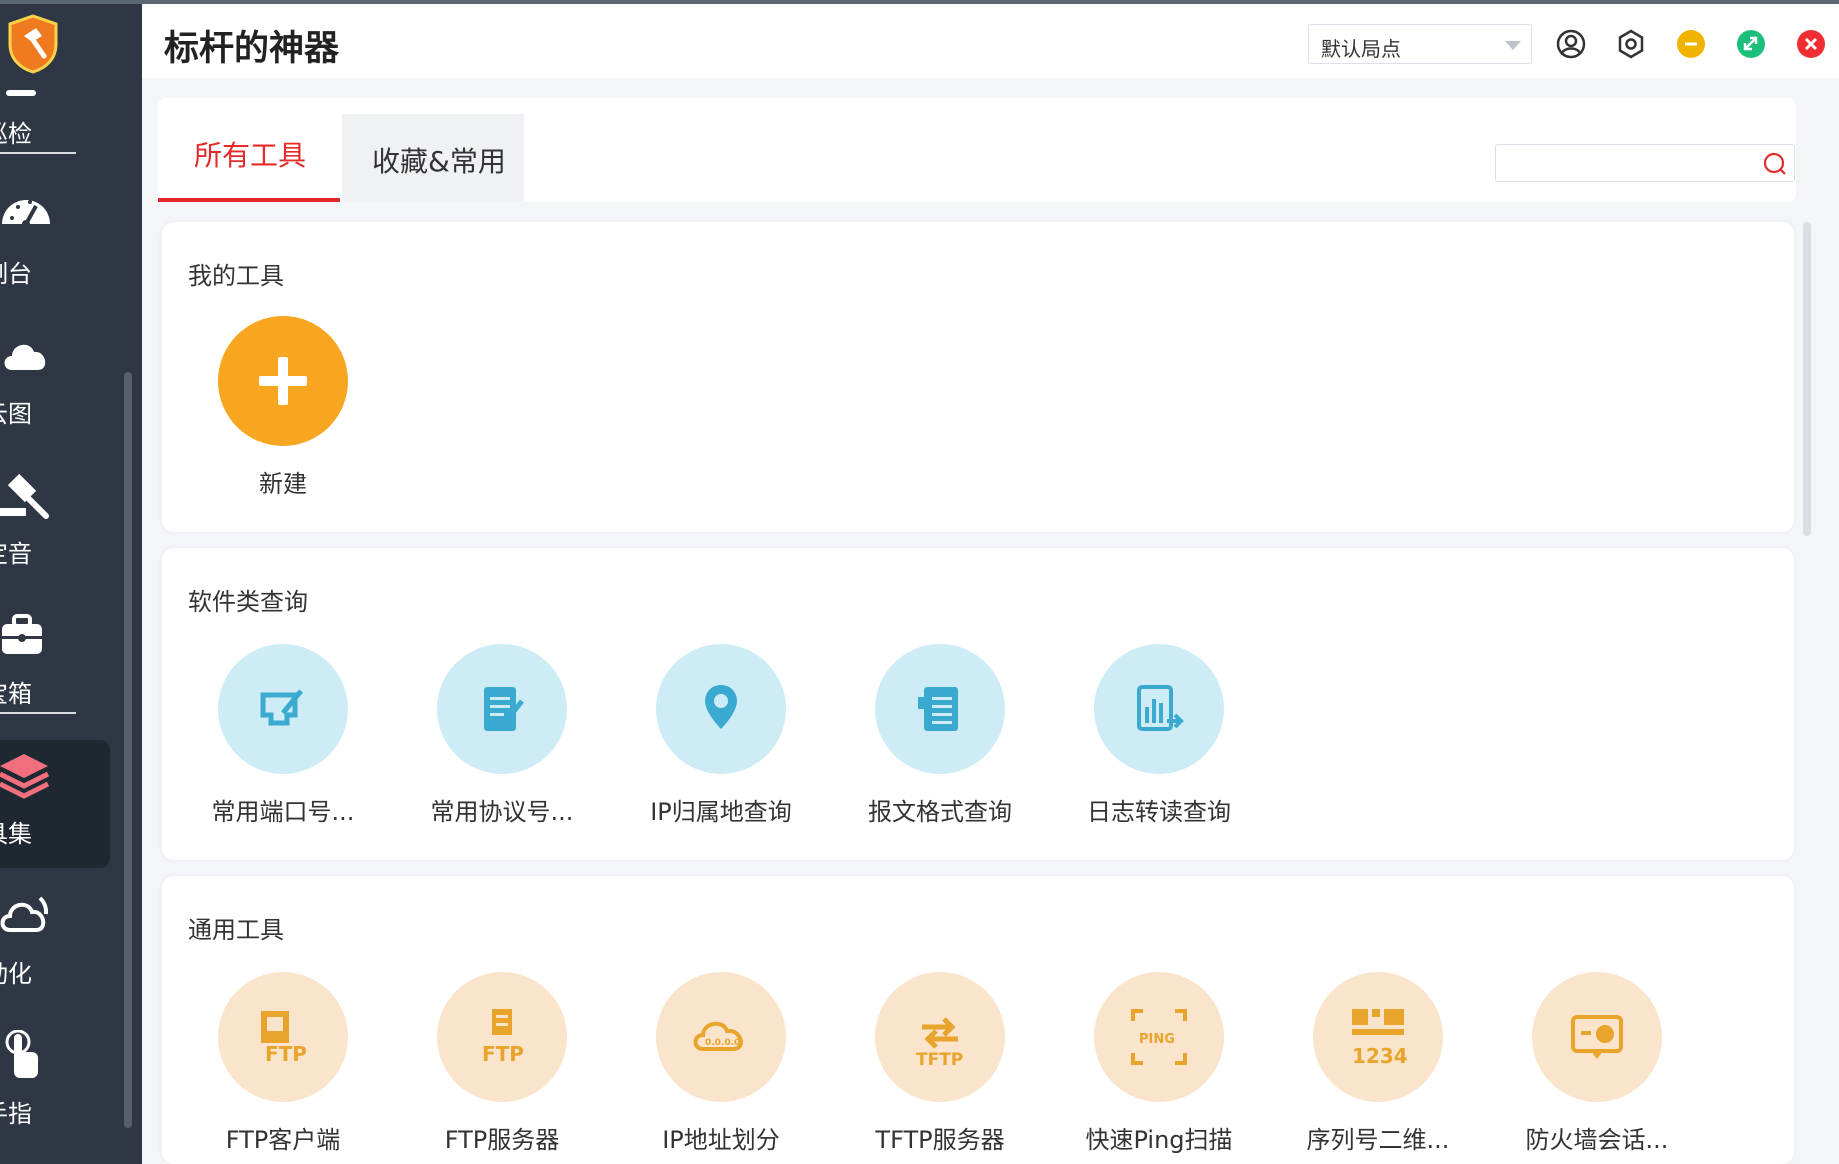 This screenshot has height=1164, width=1839. I want to click on tool-label: FTP客户端, so click(283, 1140).